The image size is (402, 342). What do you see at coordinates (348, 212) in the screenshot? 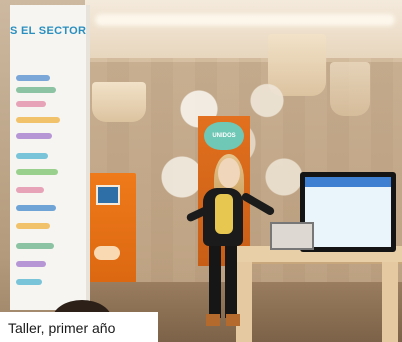
I see `monitor-screen` at bounding box center [348, 212].